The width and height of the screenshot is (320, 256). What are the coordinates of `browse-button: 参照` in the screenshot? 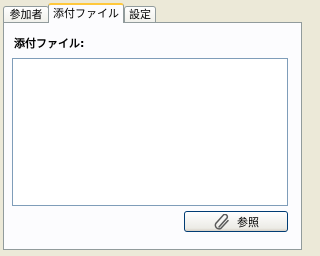 It's located at (236, 221).